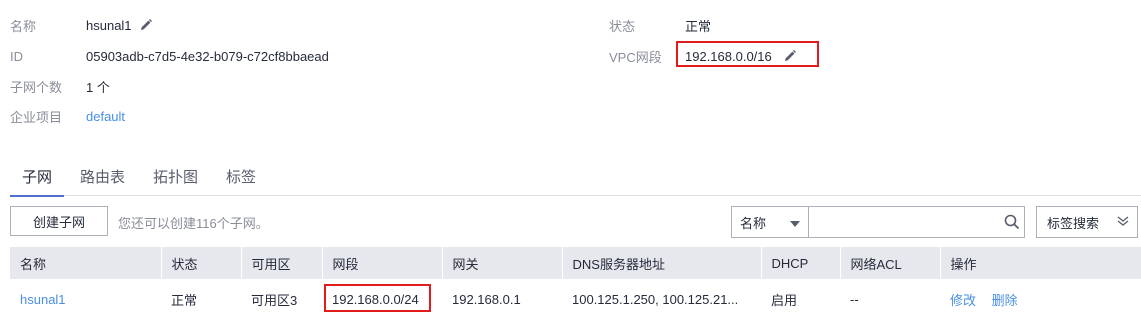  Describe the element at coordinates (201, 263) in the screenshot. I see `column-header-status: 状态` at that location.